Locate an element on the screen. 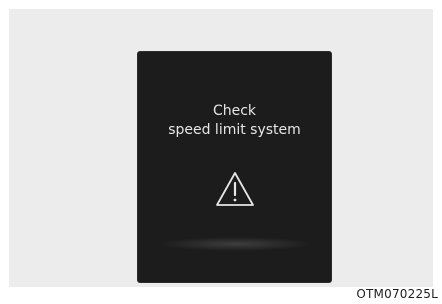  warning-triangle-icon is located at coordinates (235, 189).